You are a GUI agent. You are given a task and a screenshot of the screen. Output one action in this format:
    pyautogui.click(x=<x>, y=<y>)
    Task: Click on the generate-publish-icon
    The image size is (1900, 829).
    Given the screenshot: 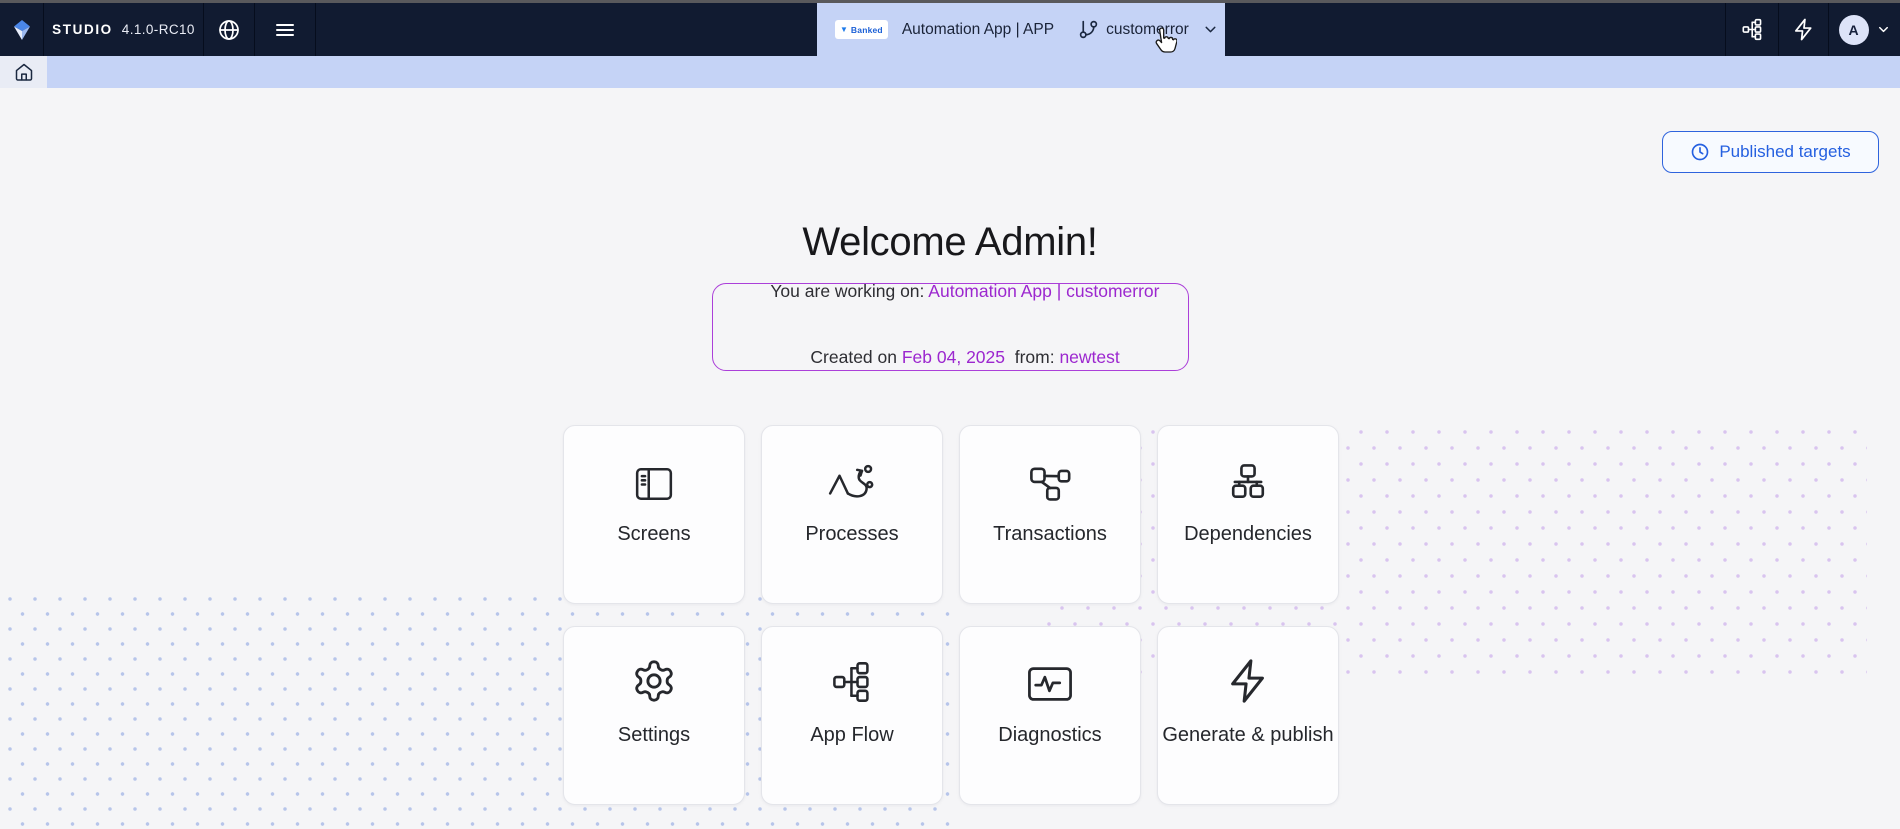 What is the action you would take?
    pyautogui.click(x=1247, y=681)
    